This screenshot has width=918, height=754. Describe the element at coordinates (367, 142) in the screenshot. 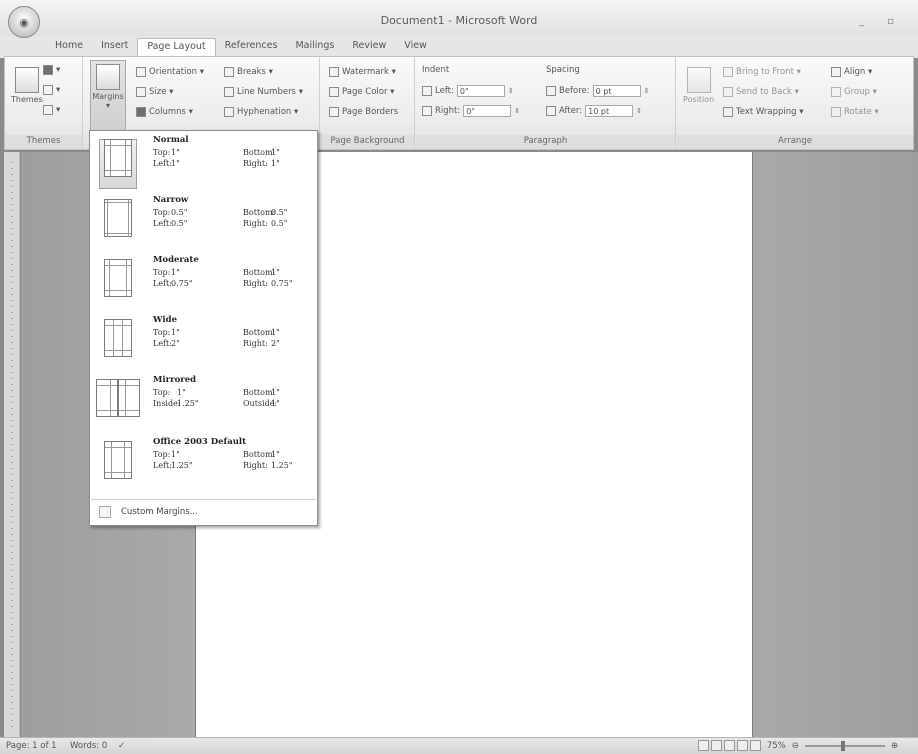

I see `page-background-group-label: Page Background` at that location.